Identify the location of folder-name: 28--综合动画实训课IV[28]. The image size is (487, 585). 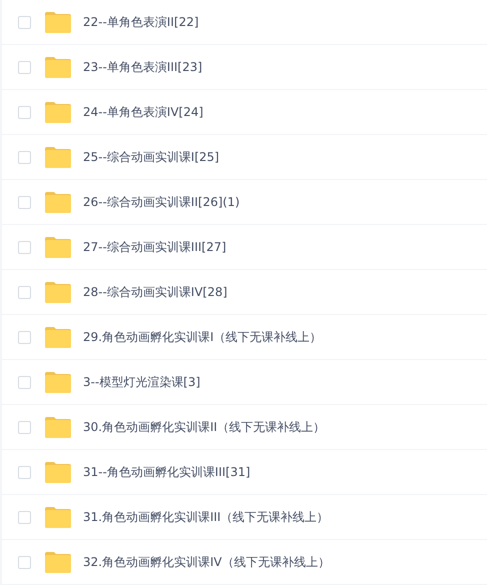
(155, 292).